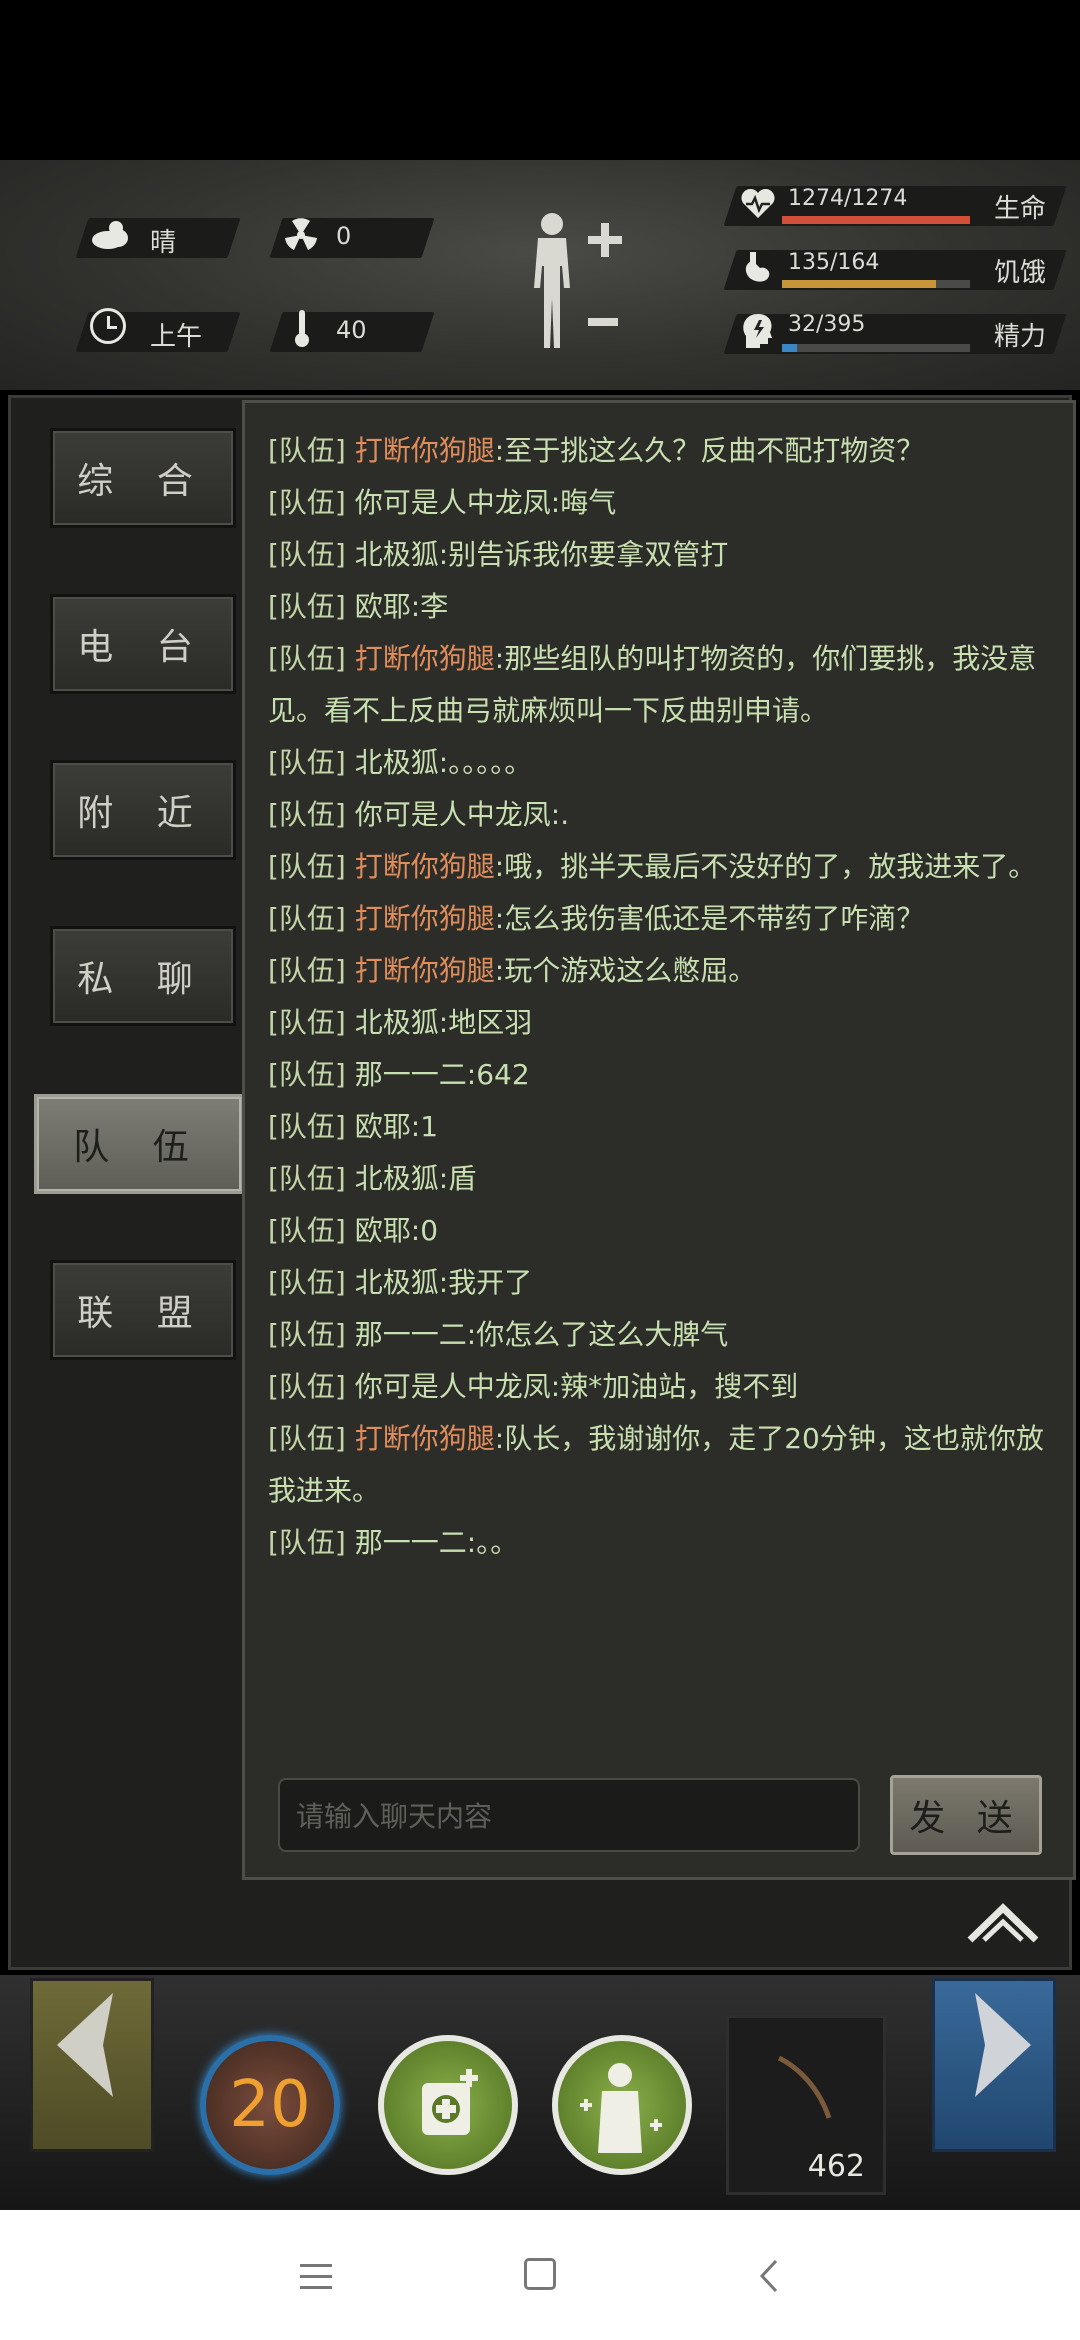 The height and width of the screenshot is (2340, 1080). I want to click on message-text: :辣*加油站，搜不到, so click(674, 1386).